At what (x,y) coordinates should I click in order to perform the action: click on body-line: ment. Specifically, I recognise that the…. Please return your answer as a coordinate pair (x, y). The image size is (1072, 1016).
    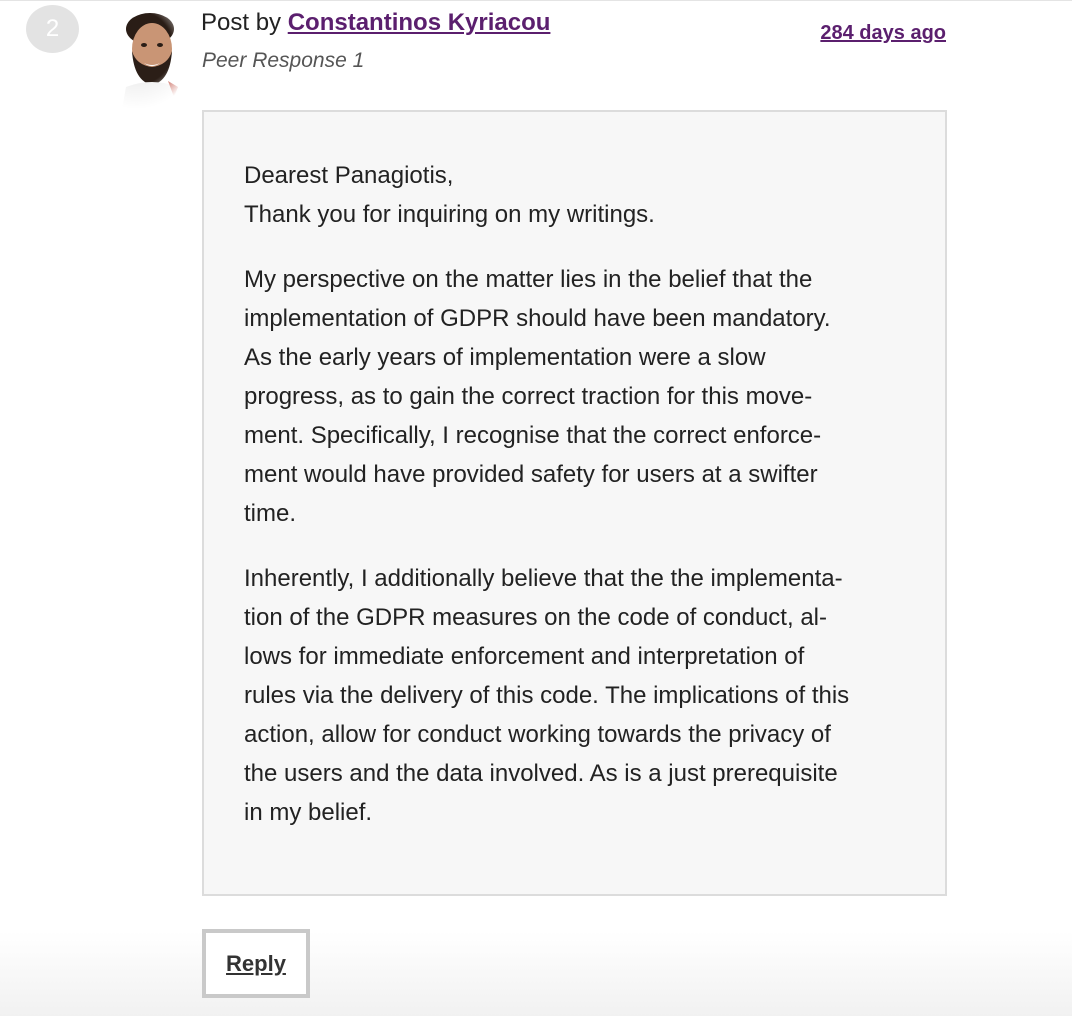
    Looking at the image, I should click on (533, 435).